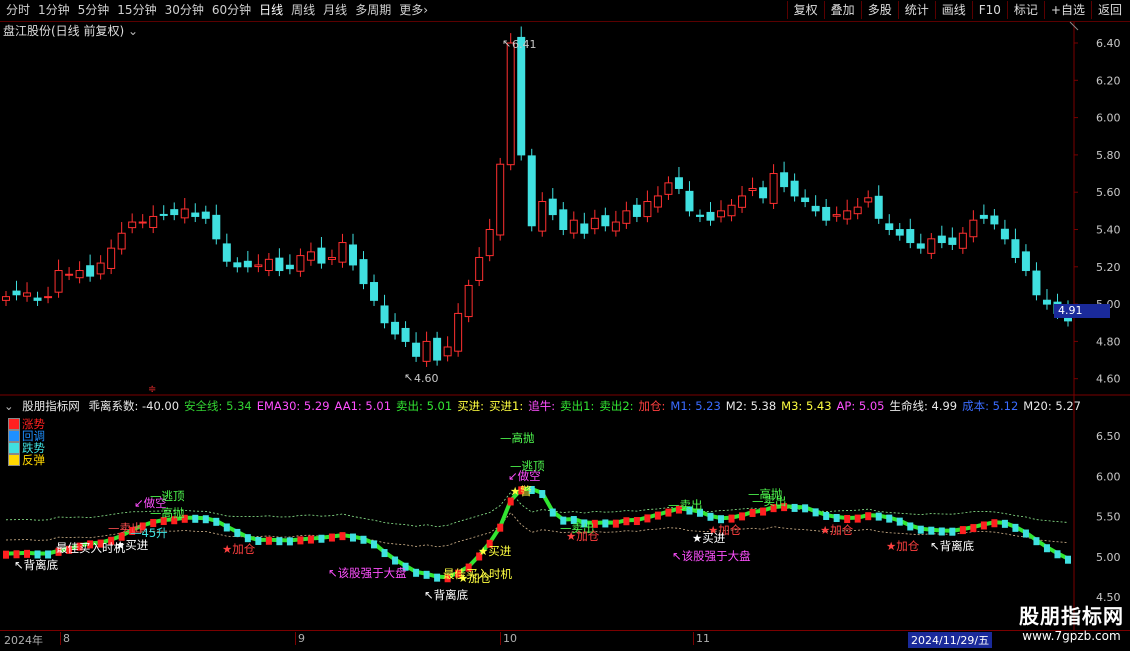 Image resolution: width=1130 pixels, height=651 pixels. What do you see at coordinates (1108, 192) in the screenshot?
I see `price-tick-label: 5.60` at bounding box center [1108, 192].